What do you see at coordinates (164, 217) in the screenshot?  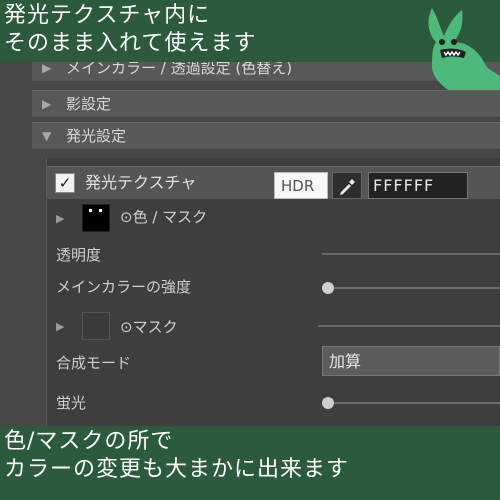 I see `color-mask-label: ⊙色 / マスク` at bounding box center [164, 217].